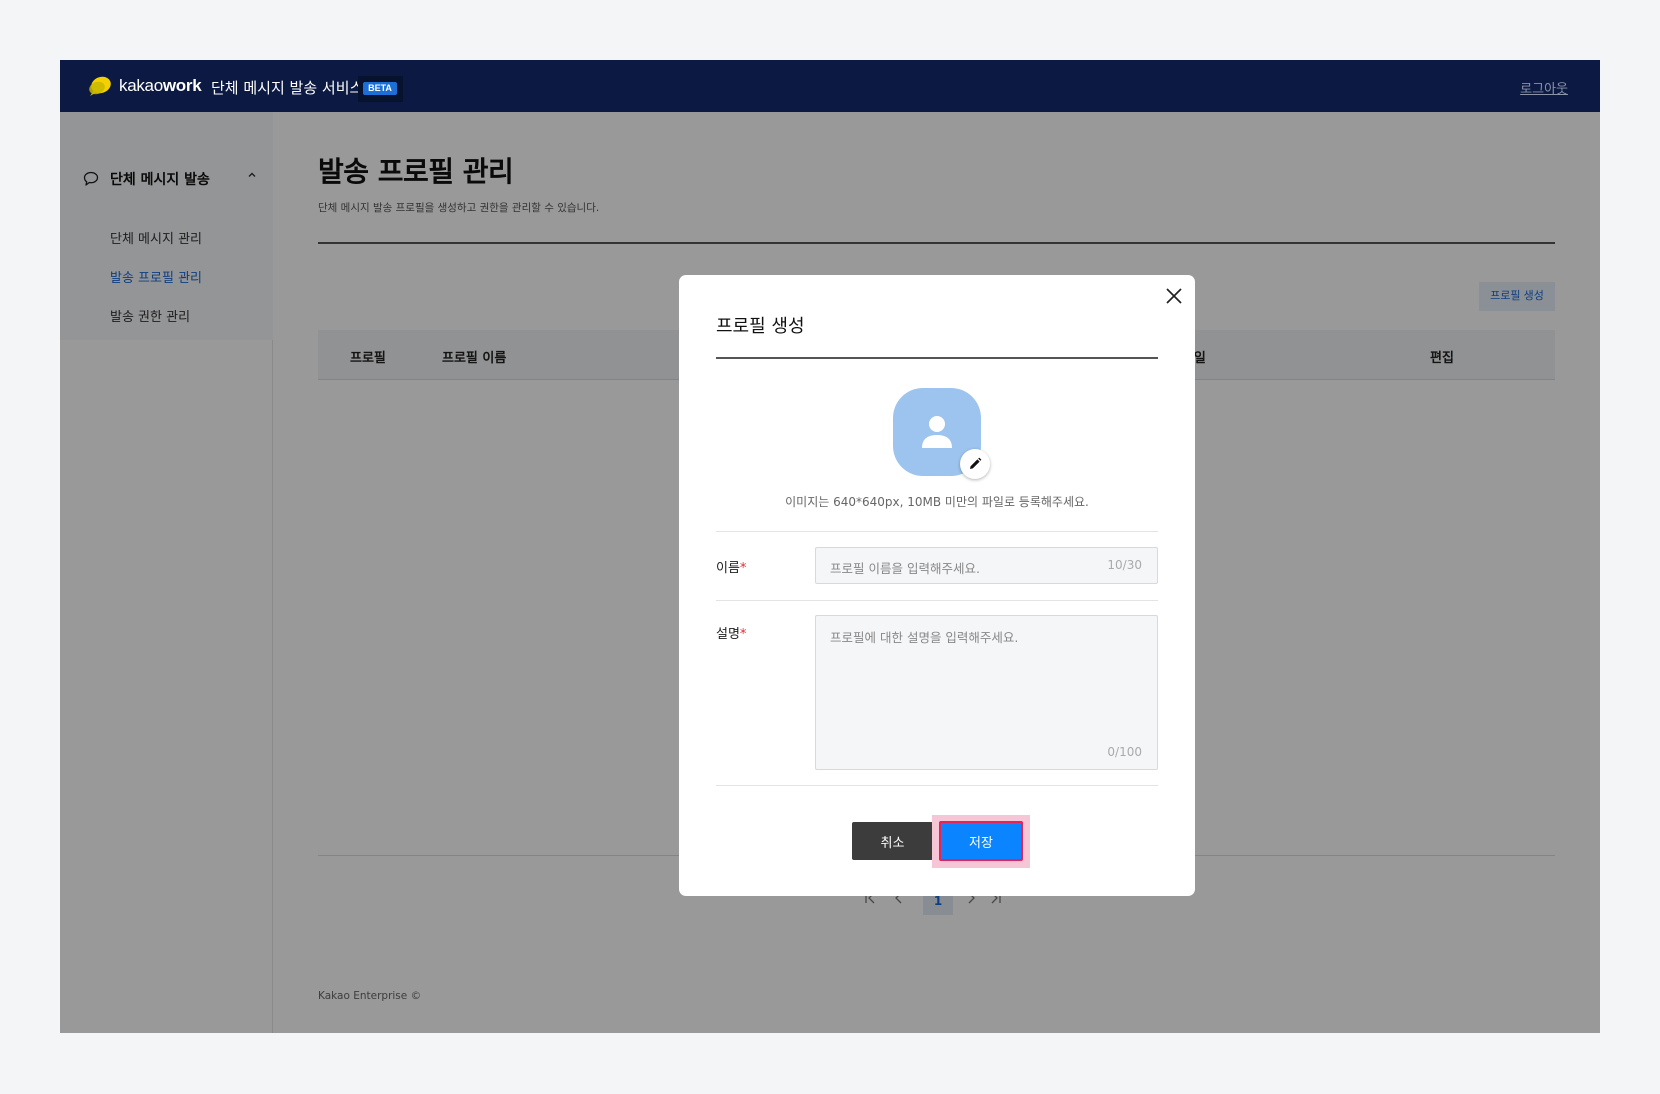 Image resolution: width=1660 pixels, height=1094 pixels. What do you see at coordinates (830, 86) in the screenshot?
I see `top-navigation-bar: kakaowork 단체 메시지 발송 서비스 BETA 로그아웃` at bounding box center [830, 86].